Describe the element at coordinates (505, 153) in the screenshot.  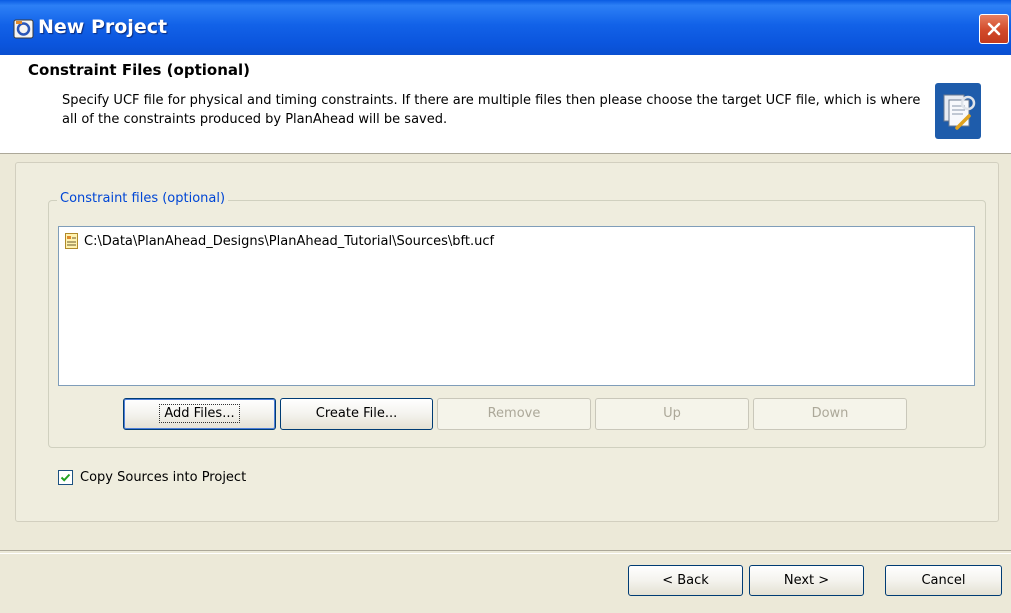
I see `header-divider` at that location.